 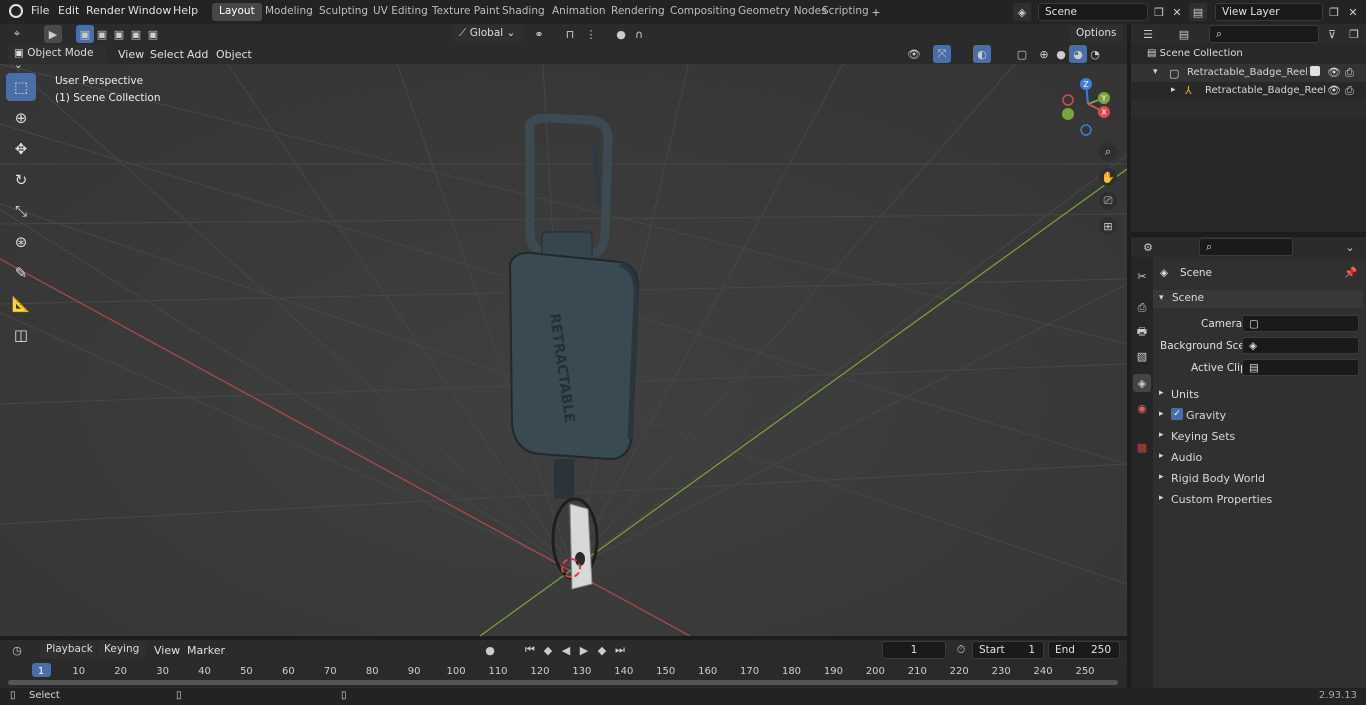 What do you see at coordinates (539, 34) in the screenshot?
I see `pivot-icon: ⚭` at bounding box center [539, 34].